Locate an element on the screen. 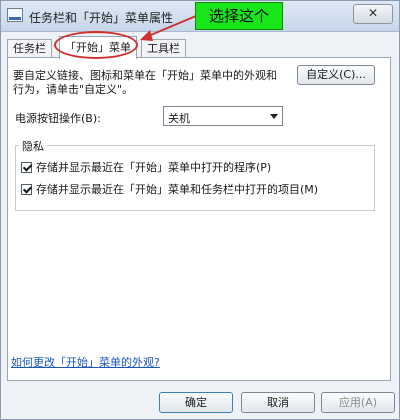 This screenshot has height=420, width=400. recent-items-checkbox is located at coordinates (26, 189).